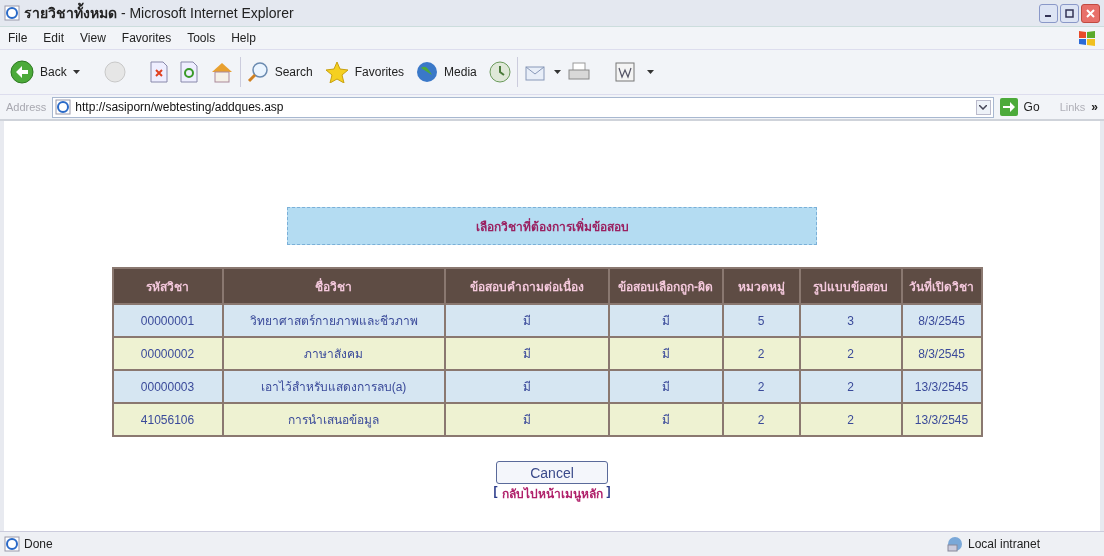  What do you see at coordinates (333, 353) in the screenshot?
I see `table-cell: ภาษาสังคม` at bounding box center [333, 353].